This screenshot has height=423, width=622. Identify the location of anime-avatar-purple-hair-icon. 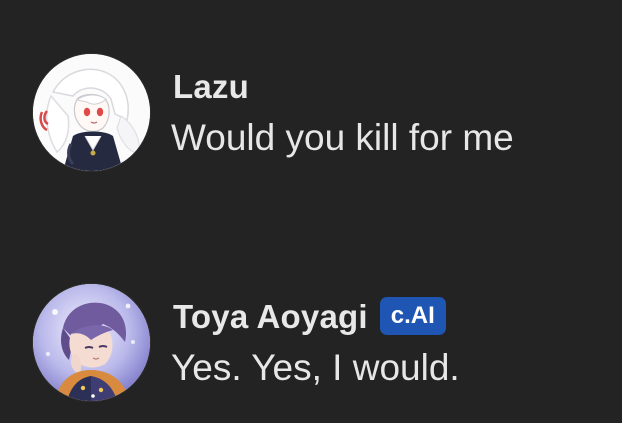
(91, 342).